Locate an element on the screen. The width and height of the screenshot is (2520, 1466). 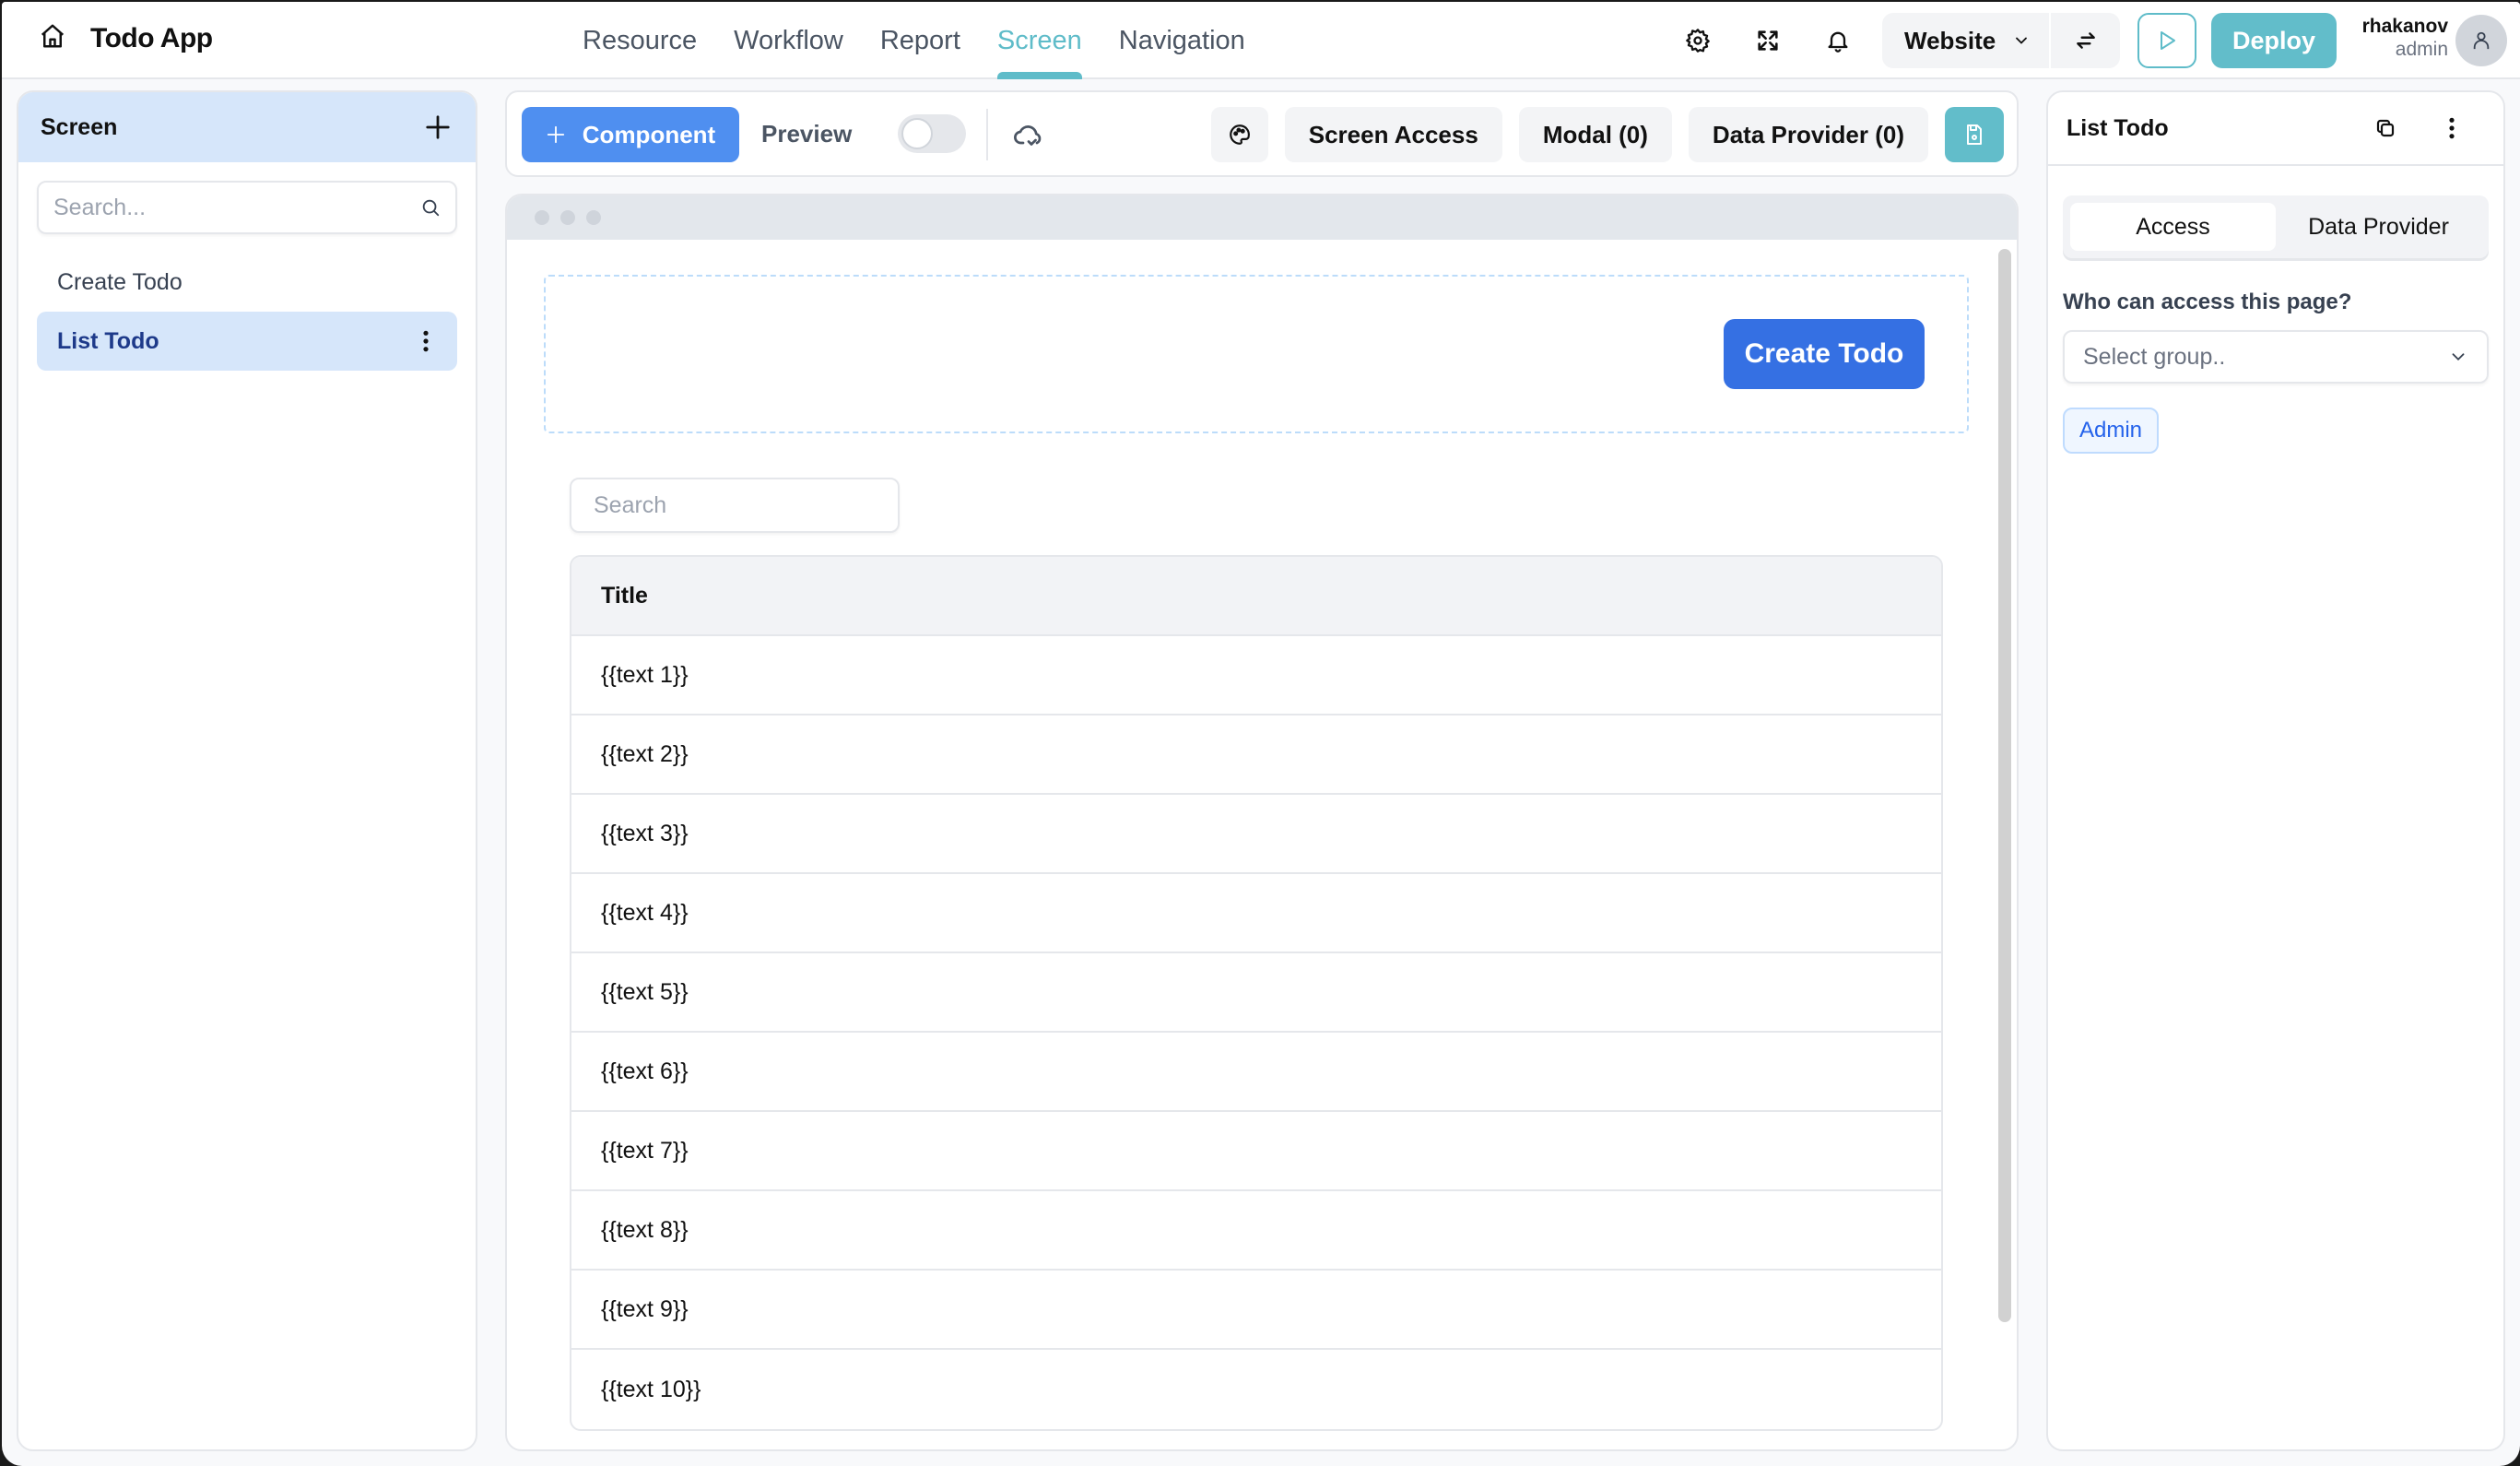
user-name: rhakanov is located at coordinates (2404, 26).